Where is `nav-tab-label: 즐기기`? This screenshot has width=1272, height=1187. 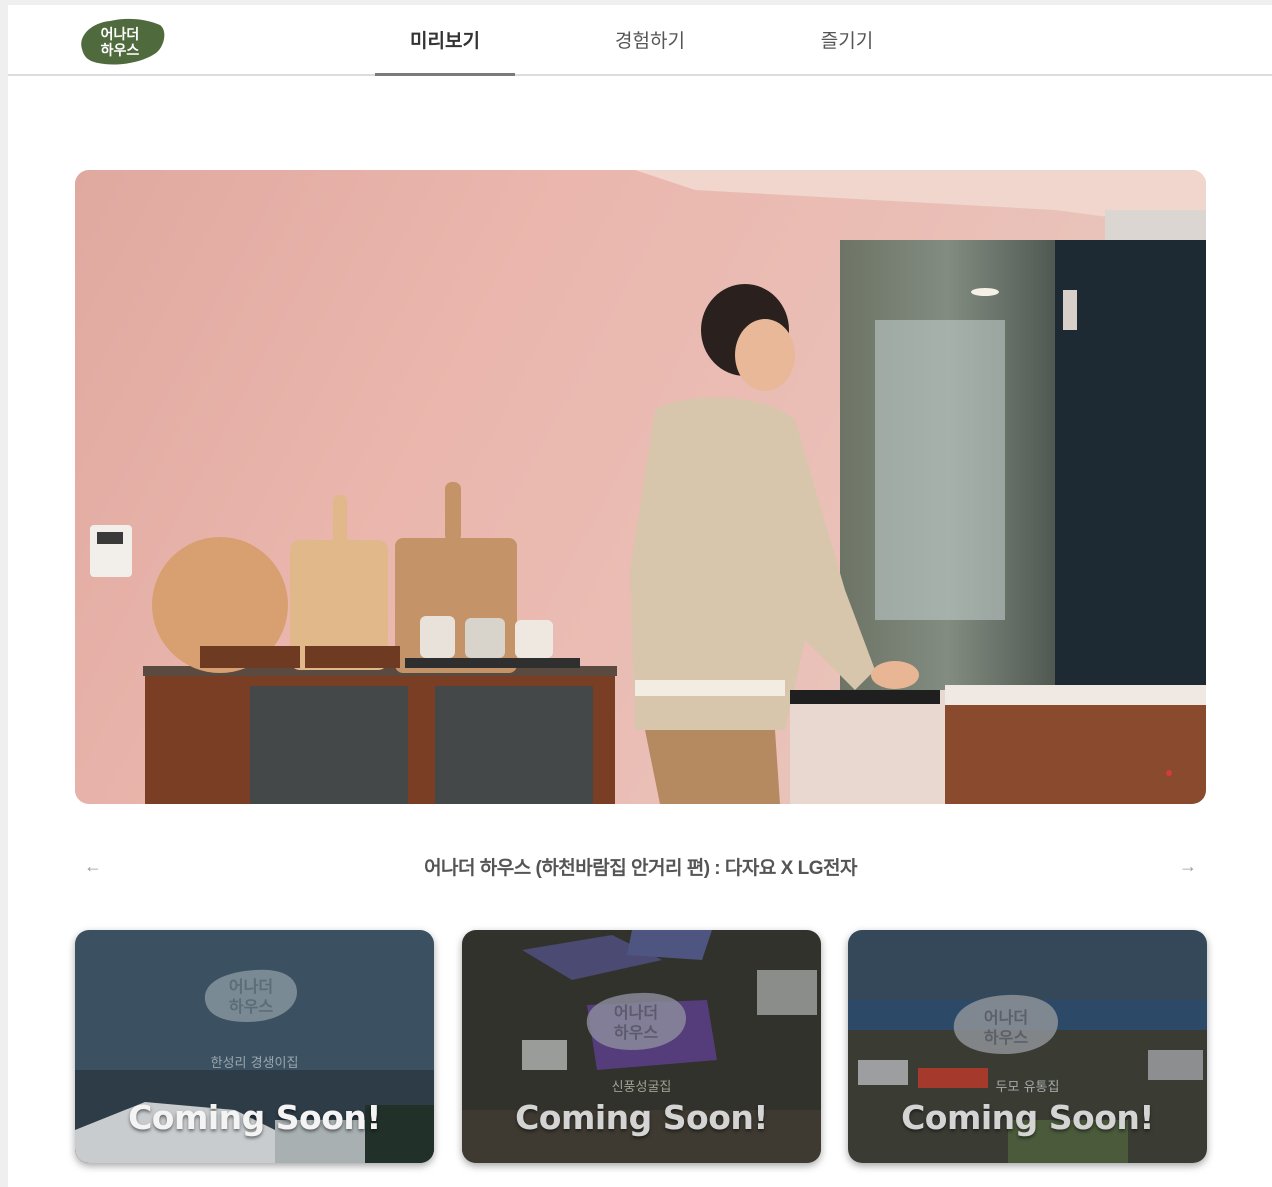
nav-tab-label: 즐기기 is located at coordinates (847, 41).